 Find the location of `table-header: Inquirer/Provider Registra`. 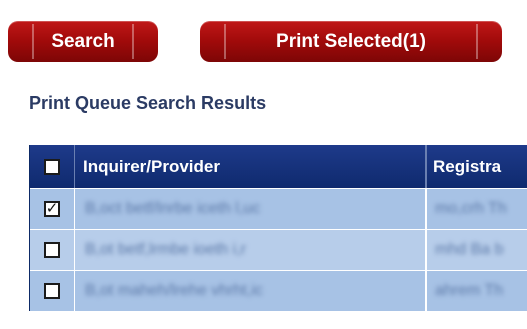

table-header: Inquirer/Provider Registra is located at coordinates (278, 166).